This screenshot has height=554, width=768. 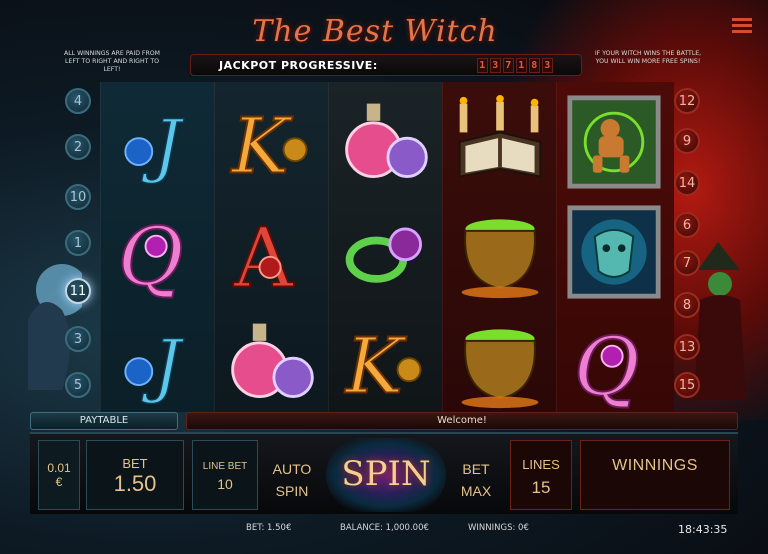 I want to click on payline-badge-right: 7, so click(x=687, y=263).